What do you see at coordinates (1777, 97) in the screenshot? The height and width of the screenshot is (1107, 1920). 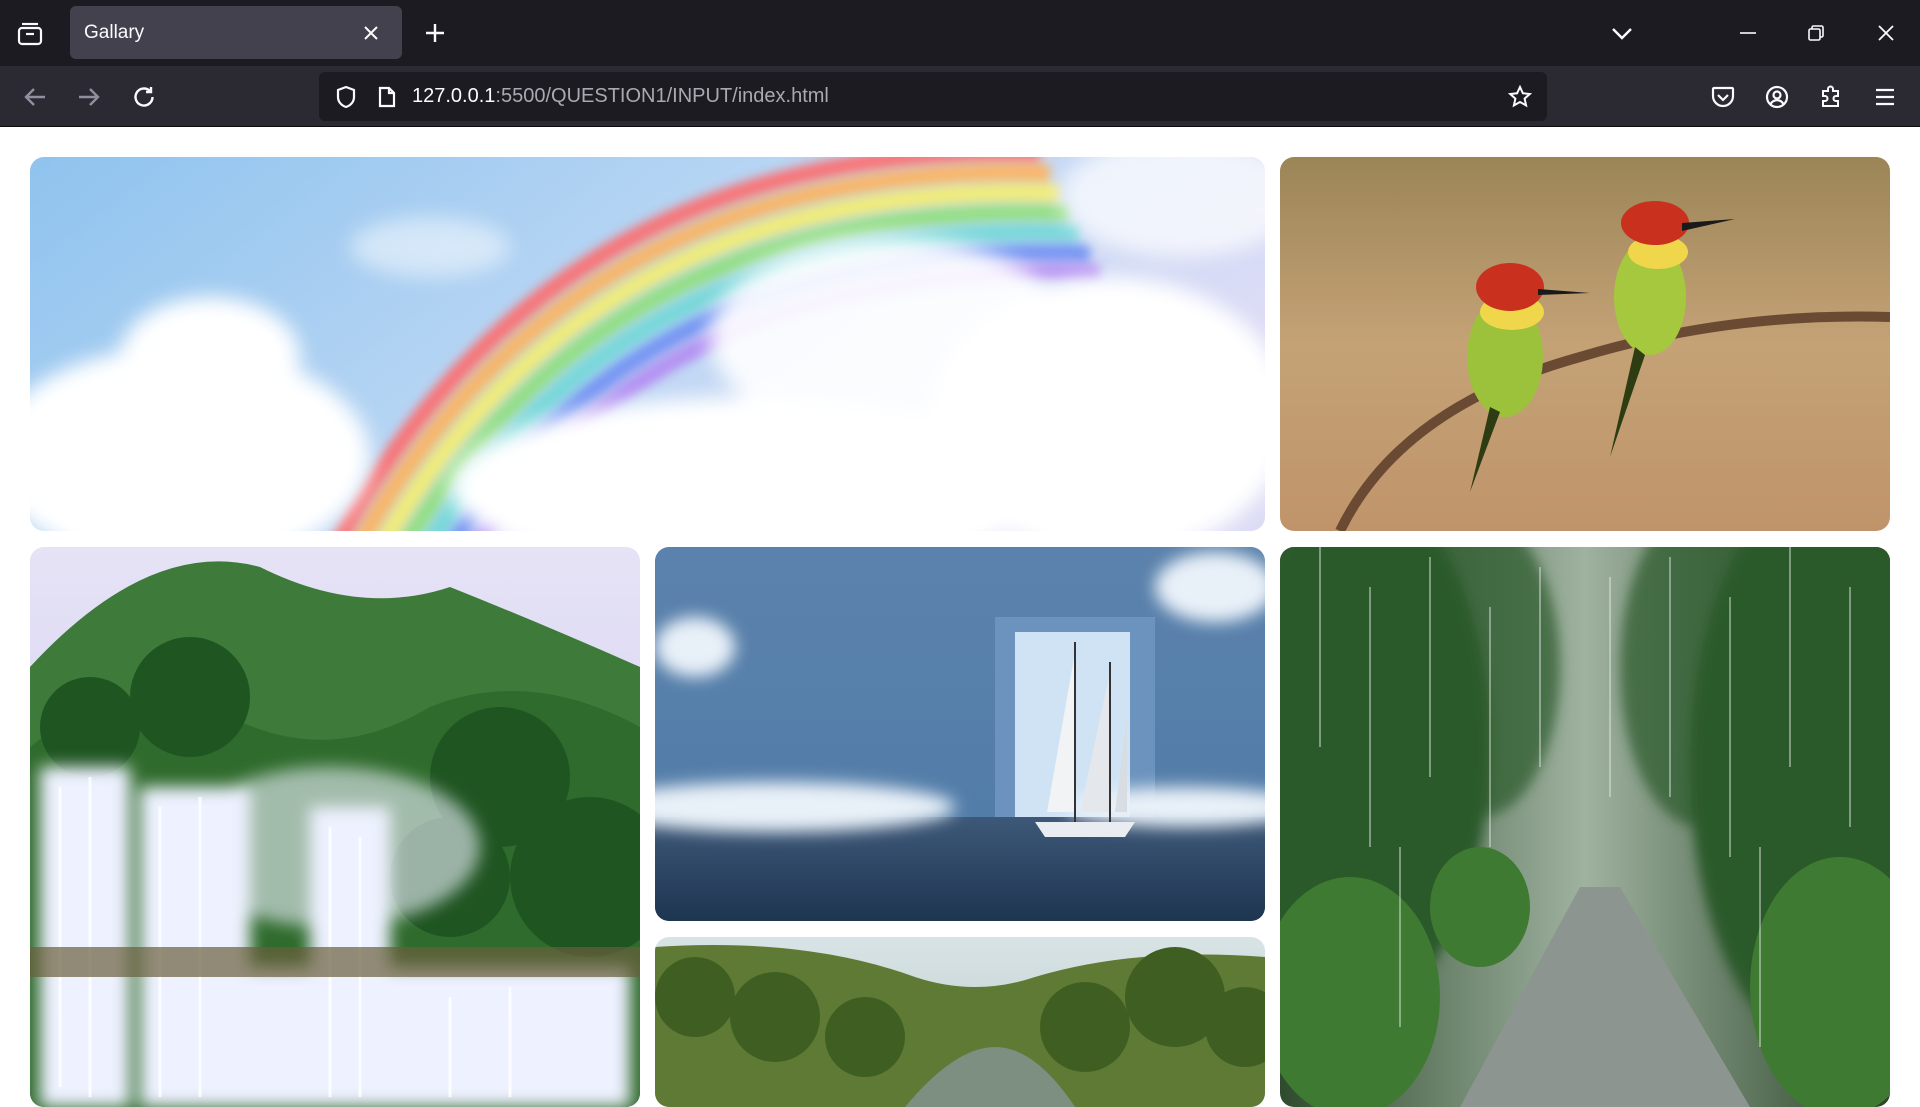 I see `account-icon` at bounding box center [1777, 97].